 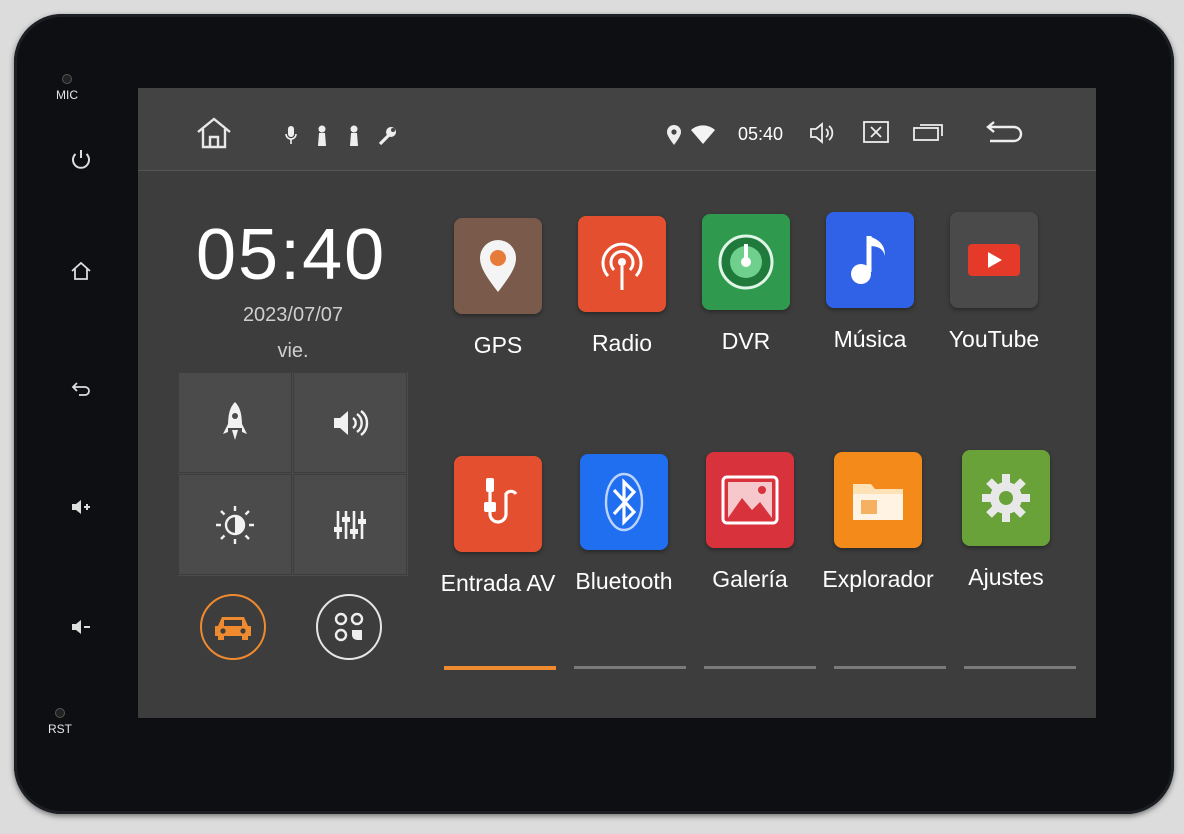 I want to click on power-icon, so click(x=81, y=159).